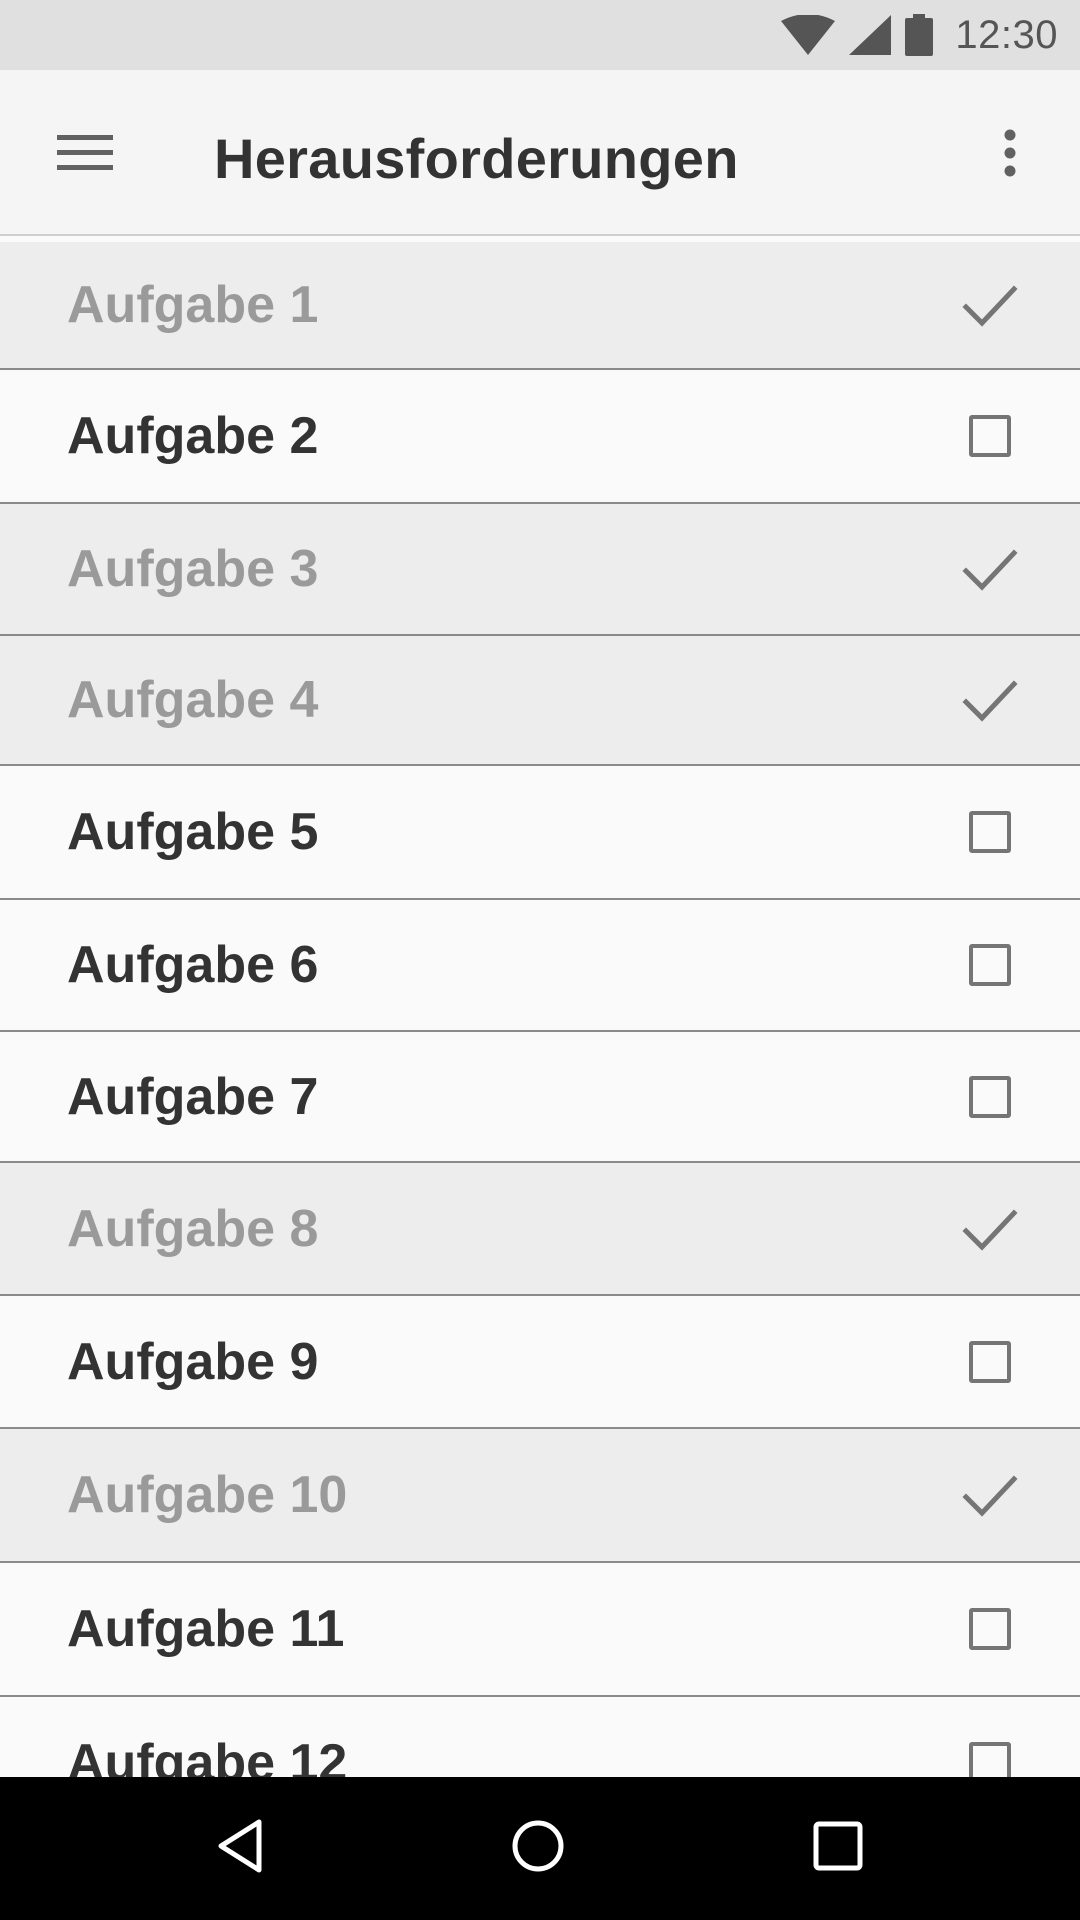  What do you see at coordinates (193, 305) in the screenshot?
I see `task-label: Aufgabe 1` at bounding box center [193, 305].